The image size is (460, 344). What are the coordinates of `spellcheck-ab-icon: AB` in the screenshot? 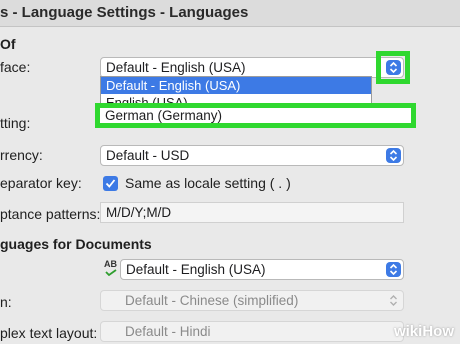 It's located at (112, 268).